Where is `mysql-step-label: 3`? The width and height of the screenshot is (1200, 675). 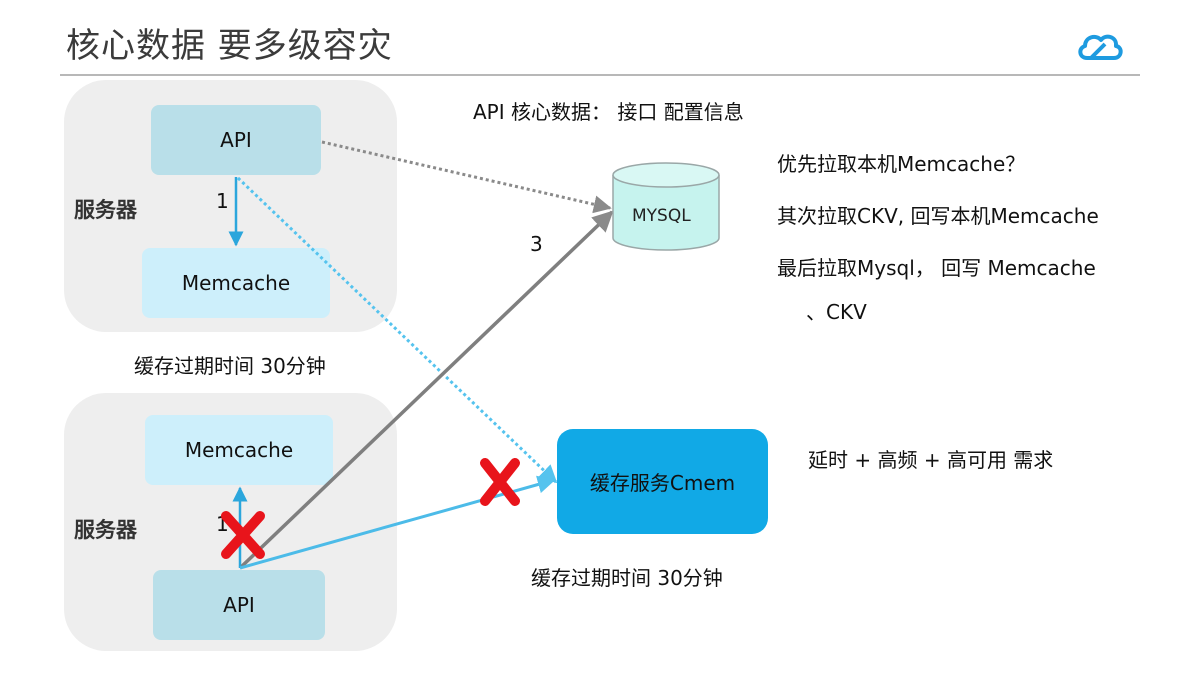 mysql-step-label: 3 is located at coordinates (536, 244).